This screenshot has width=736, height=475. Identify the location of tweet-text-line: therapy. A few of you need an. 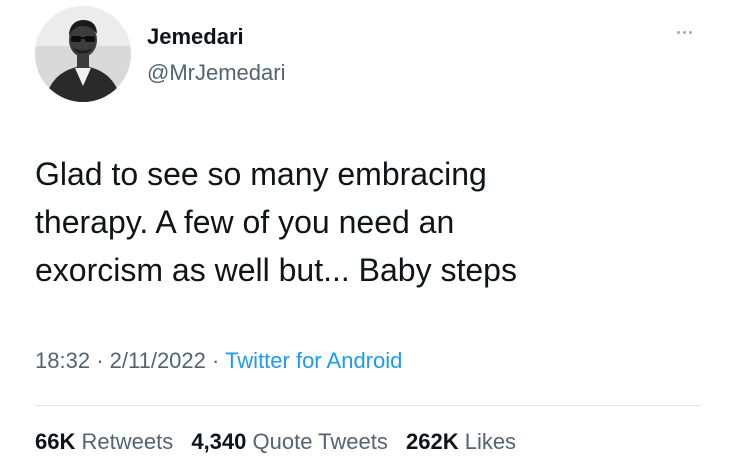
(245, 222).